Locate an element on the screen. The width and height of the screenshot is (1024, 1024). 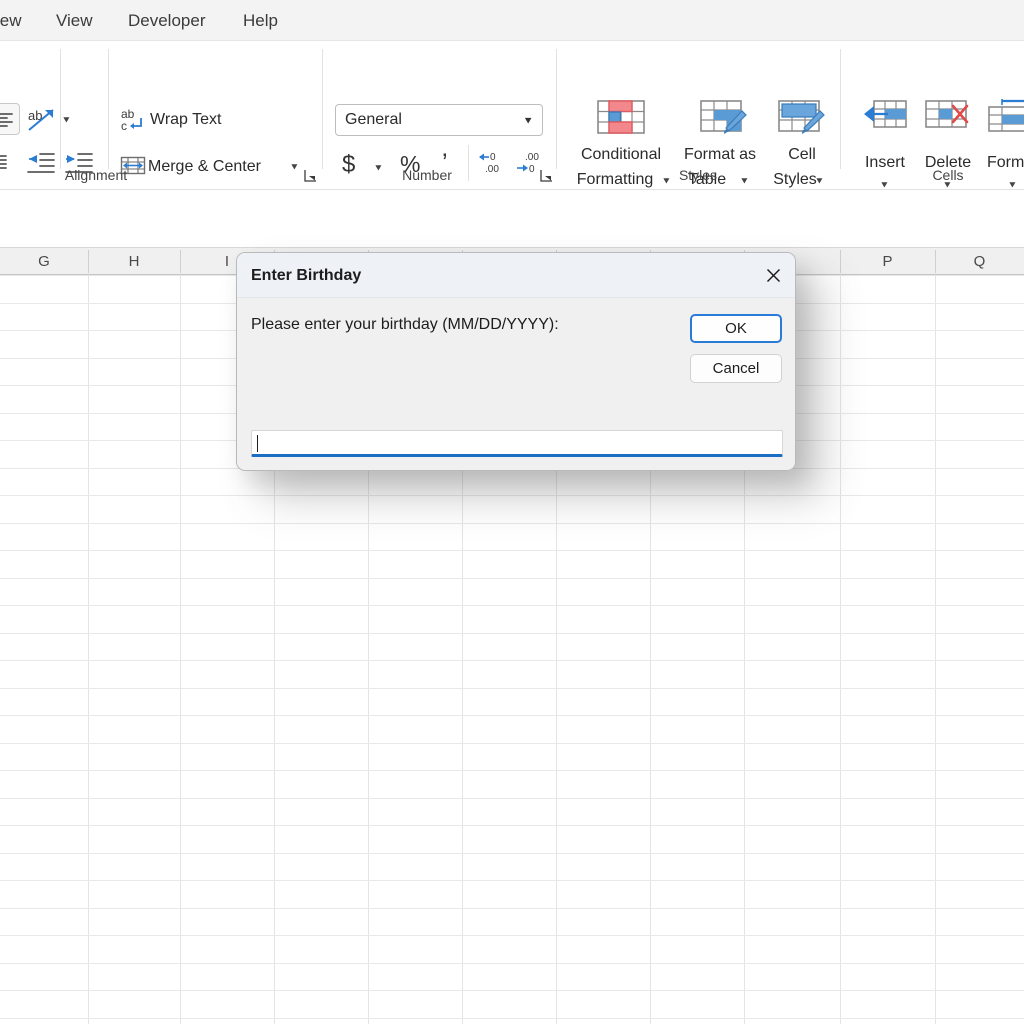
text-caret is located at coordinates (257, 443).